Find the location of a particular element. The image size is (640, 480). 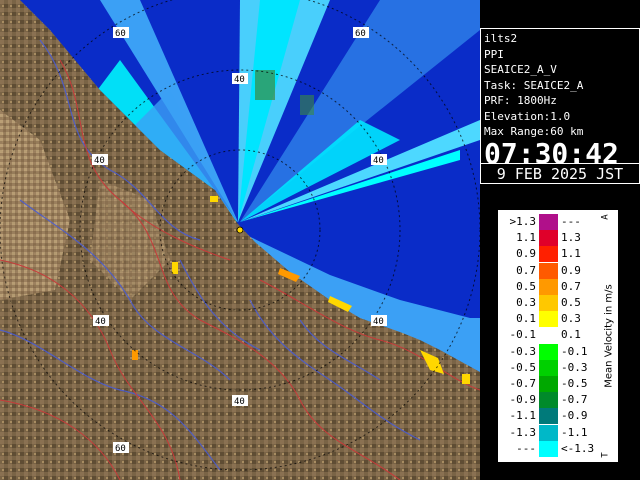

legend-row: 0.3 0.5 is located at coordinates (558, 303).